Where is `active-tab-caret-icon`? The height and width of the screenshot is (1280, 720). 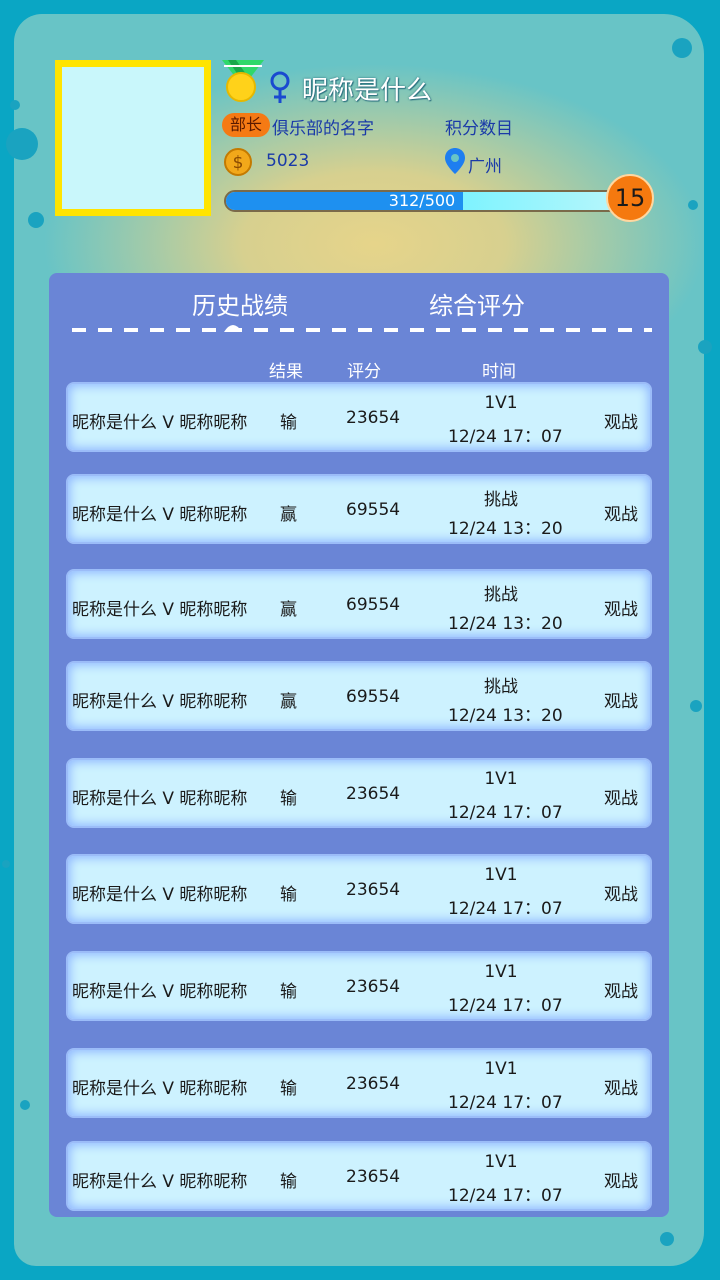
active-tab-caret-icon is located at coordinates (233, 328).